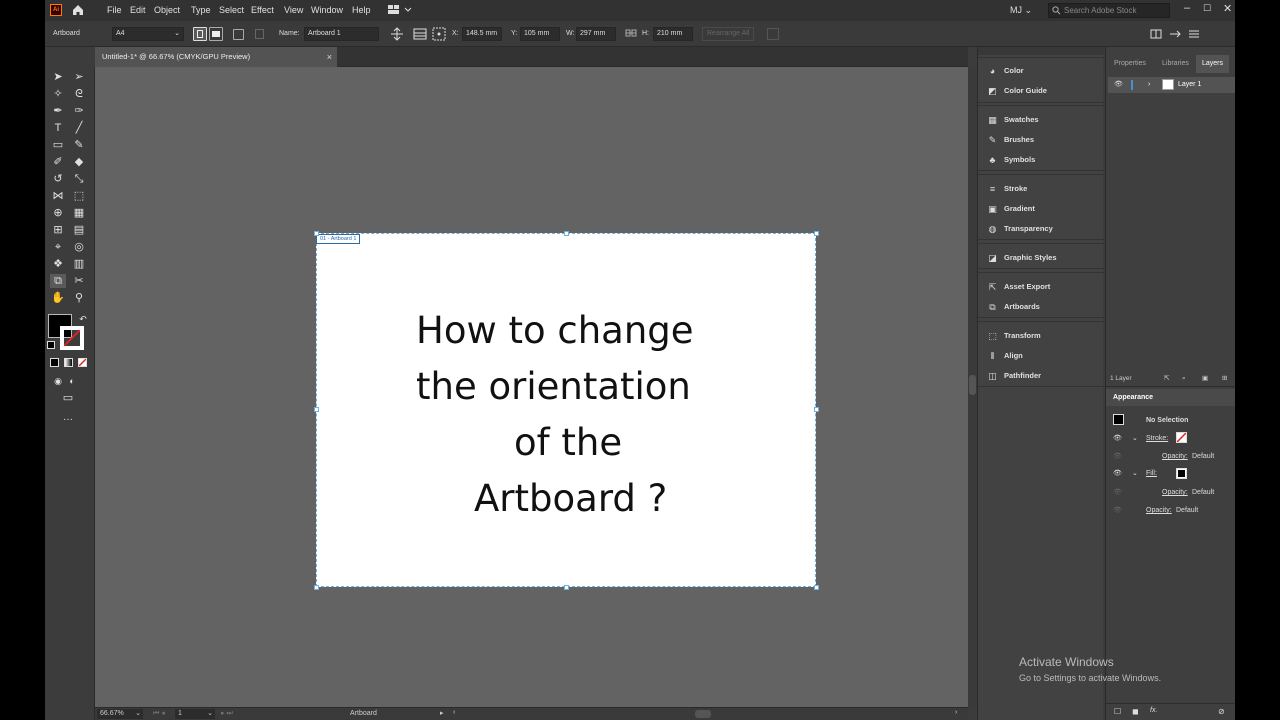  Describe the element at coordinates (1041, 120) in the screenshot. I see `dock-swatches: ▦ Swatches` at that location.